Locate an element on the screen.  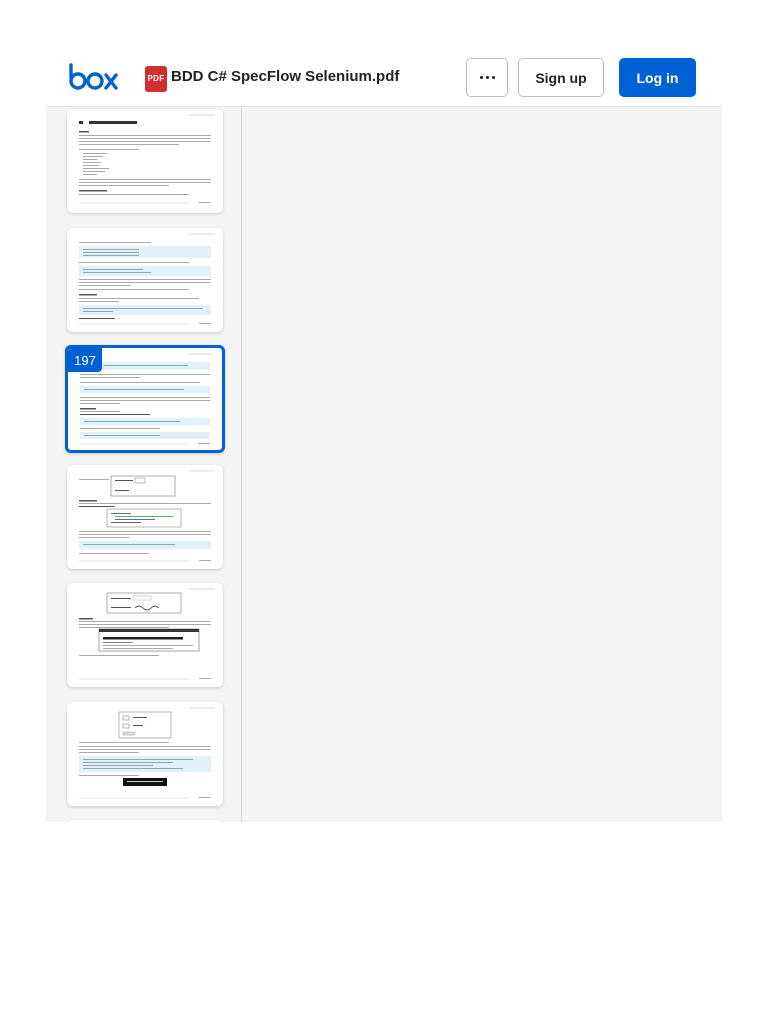
box-logo is located at coordinates (93, 77).